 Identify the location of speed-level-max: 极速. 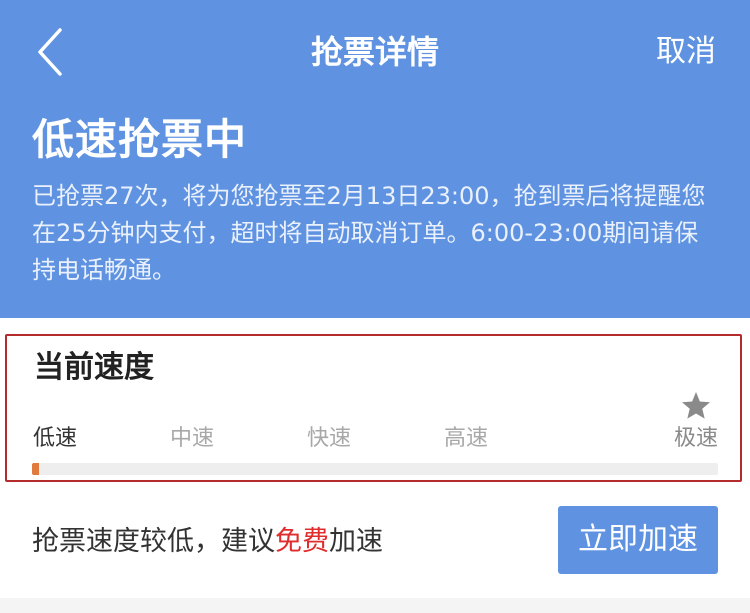
(695, 438).